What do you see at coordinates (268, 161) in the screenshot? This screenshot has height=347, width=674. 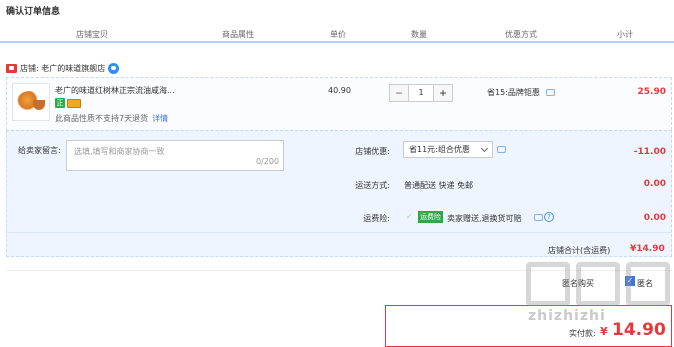 I see `seller-message-counter: 0/200` at bounding box center [268, 161].